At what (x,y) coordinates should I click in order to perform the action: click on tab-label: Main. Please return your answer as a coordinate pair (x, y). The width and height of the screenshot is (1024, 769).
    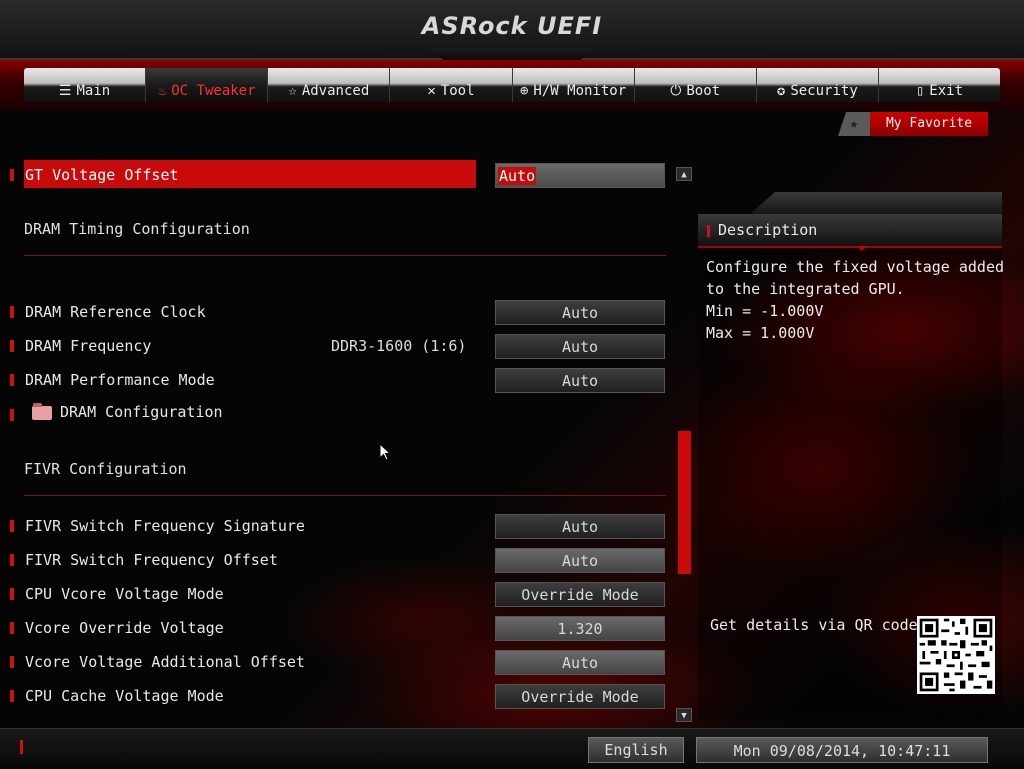
    Looking at the image, I should click on (93, 91).